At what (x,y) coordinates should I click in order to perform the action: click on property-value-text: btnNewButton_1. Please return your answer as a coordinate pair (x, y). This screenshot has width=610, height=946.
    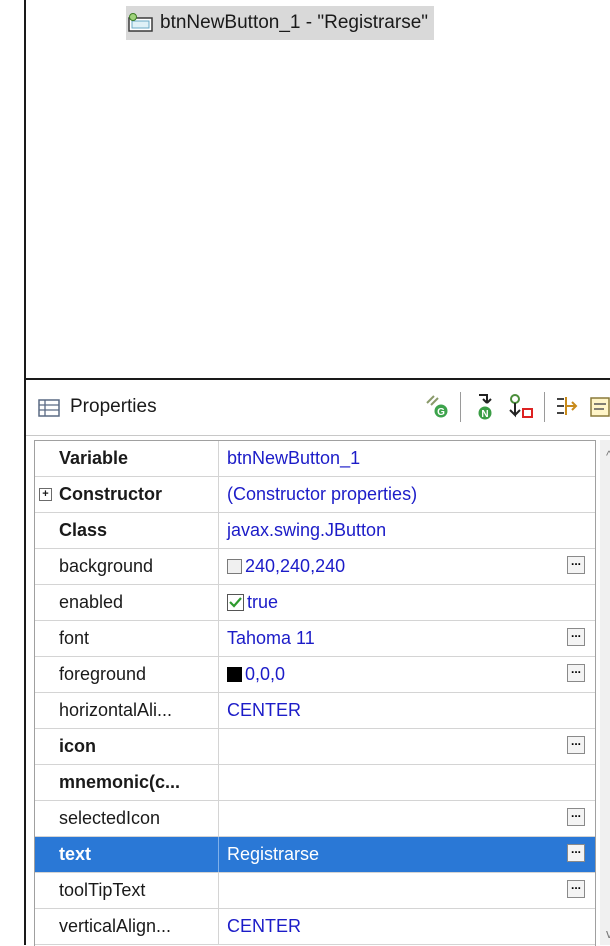
    Looking at the image, I should click on (294, 458).